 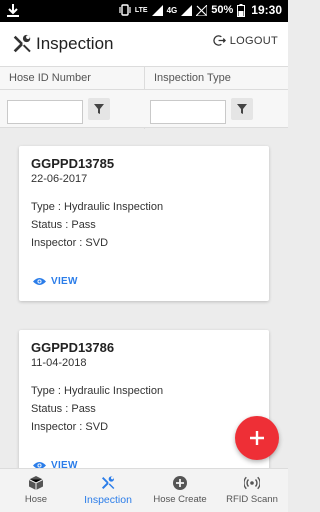 I want to click on cube-icon, so click(x=36, y=483).